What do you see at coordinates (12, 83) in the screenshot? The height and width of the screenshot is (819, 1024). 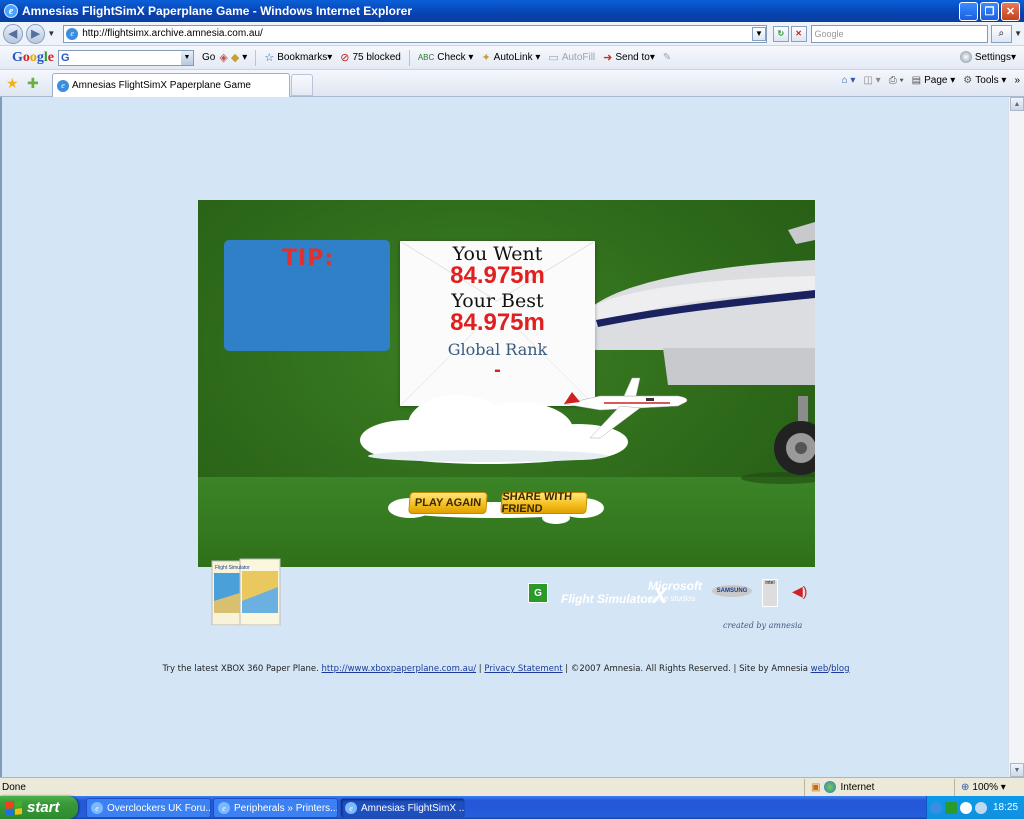 I see `favorites-star-icon: ★` at bounding box center [12, 83].